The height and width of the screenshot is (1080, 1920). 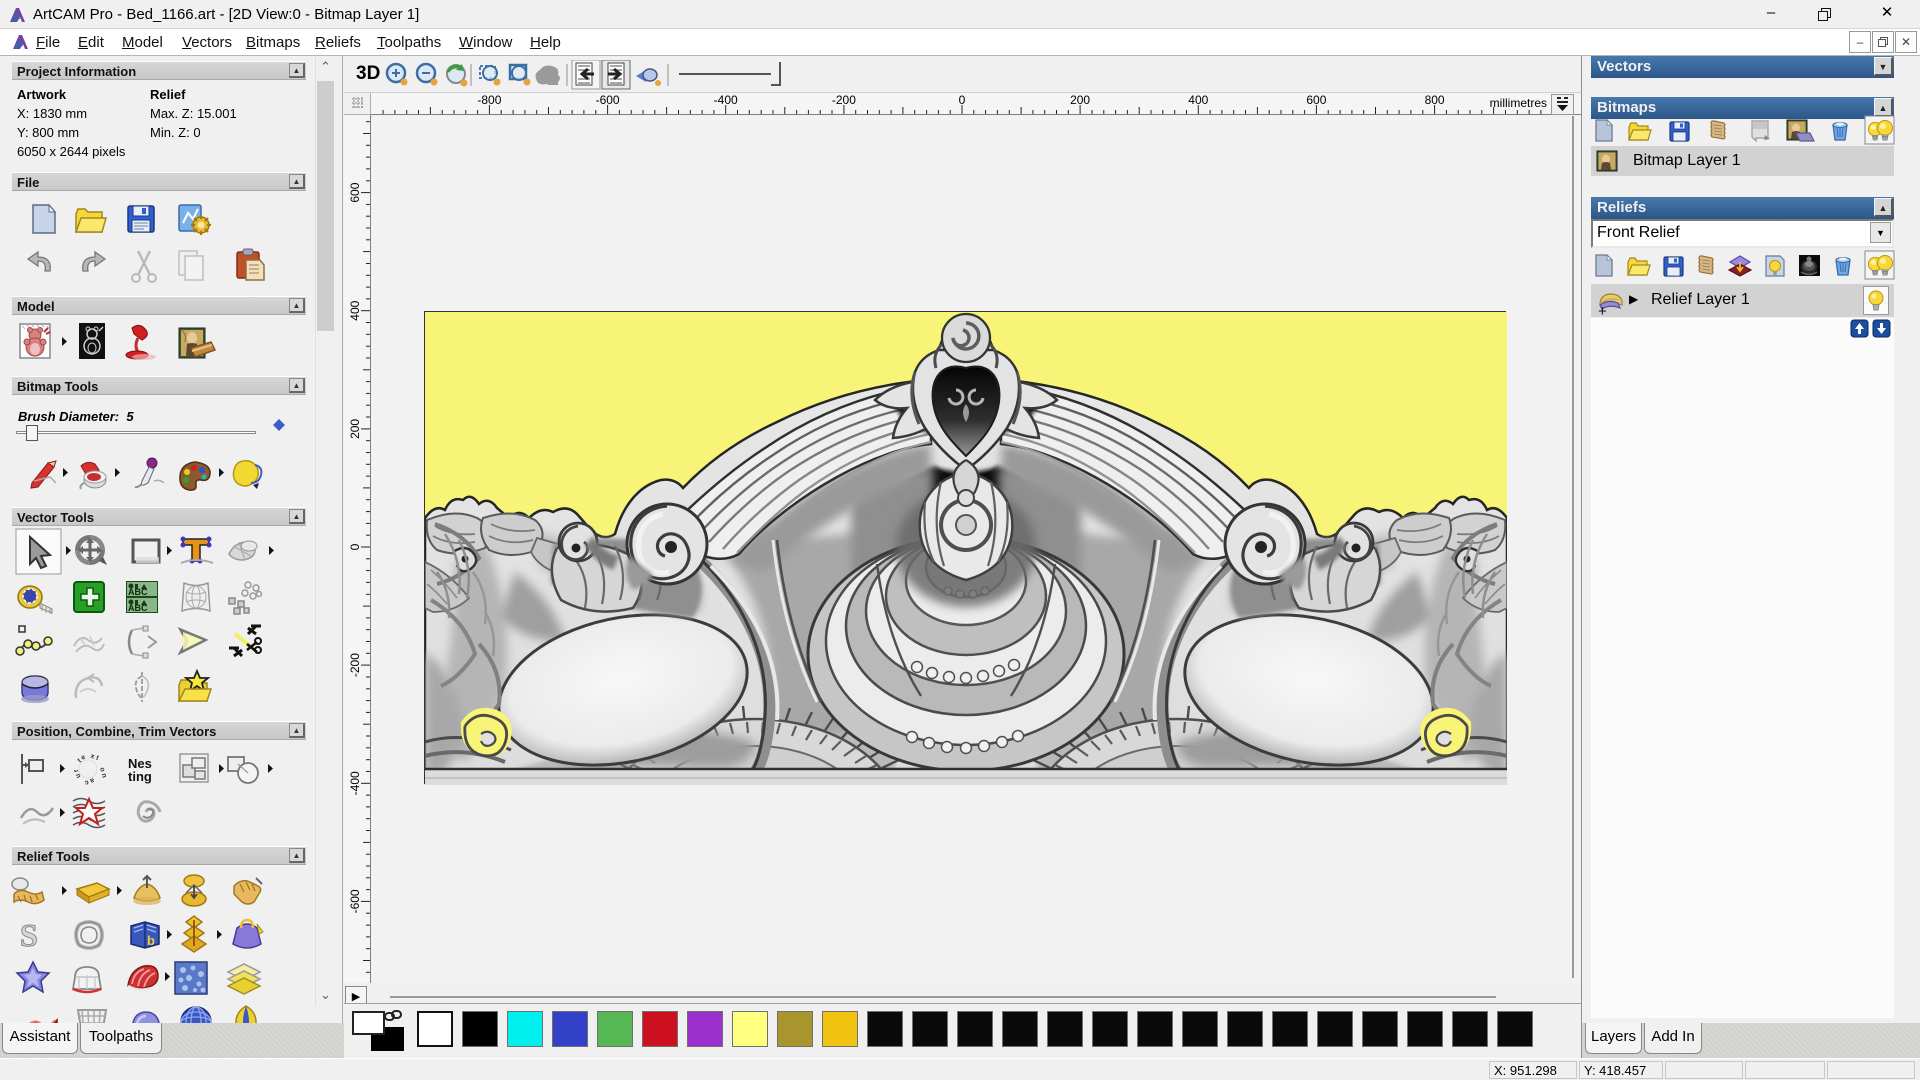 I want to click on svg-text: millimetres, so click(x=1518, y=103).